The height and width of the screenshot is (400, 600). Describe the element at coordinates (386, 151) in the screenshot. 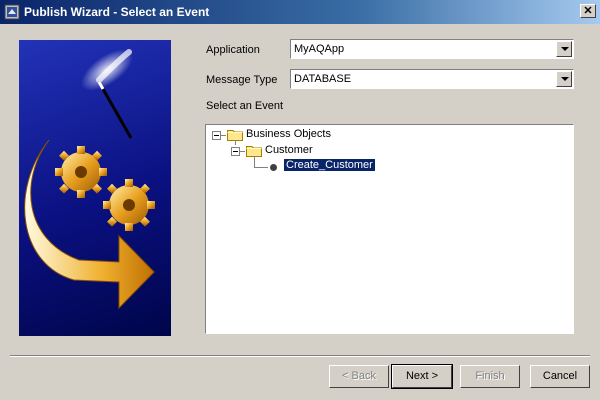

I see `tree-node-customer: Customer` at that location.